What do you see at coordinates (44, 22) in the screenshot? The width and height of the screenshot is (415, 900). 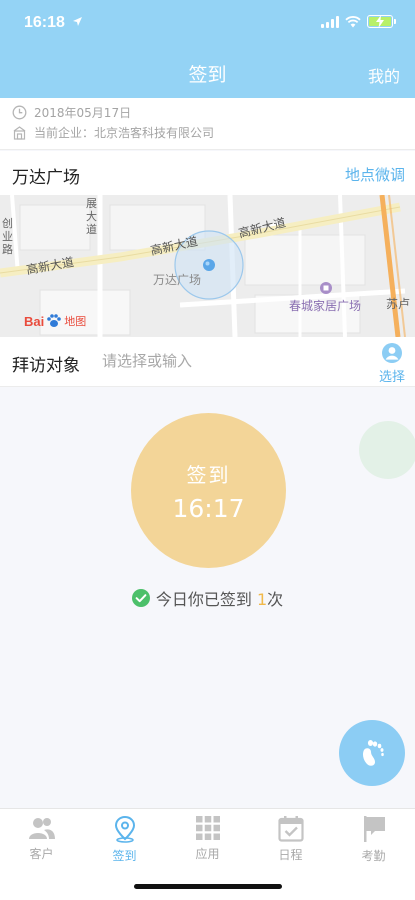 I see `status-time: 16:18` at bounding box center [44, 22].